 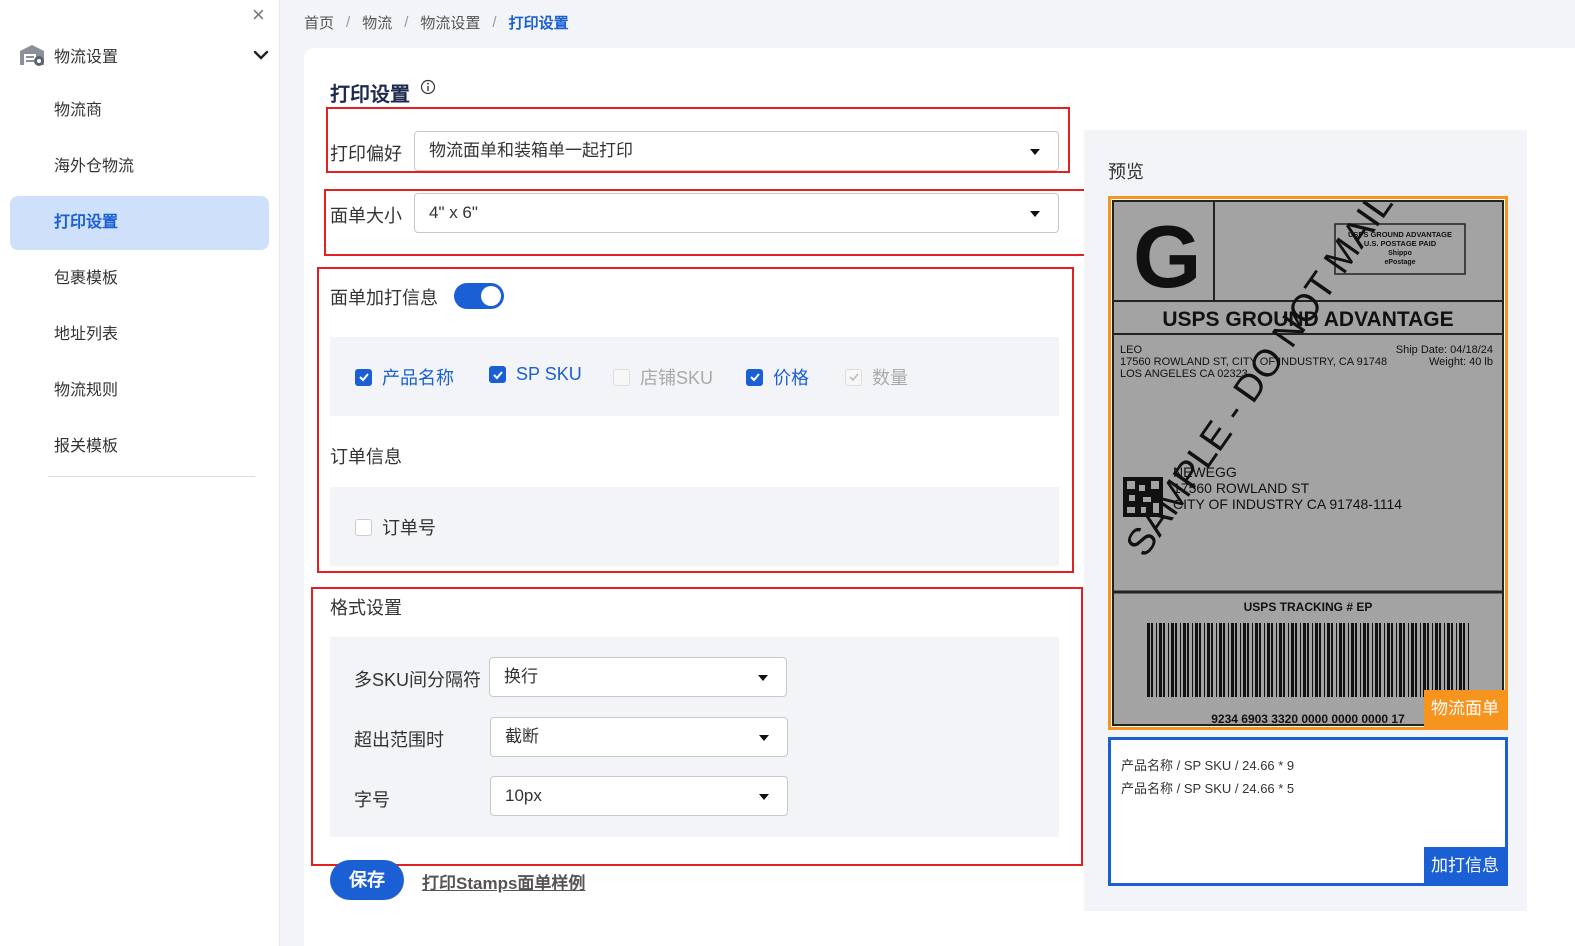 I want to click on sidebar-item-overseas-warehouse: 海外仓物流, so click(x=139, y=167).